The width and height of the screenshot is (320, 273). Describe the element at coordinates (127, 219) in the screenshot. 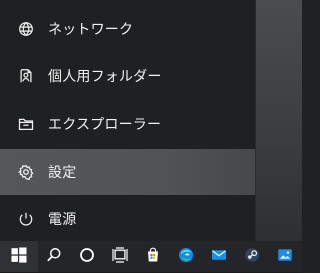

I see `start-menu-item-power: 電源` at that location.